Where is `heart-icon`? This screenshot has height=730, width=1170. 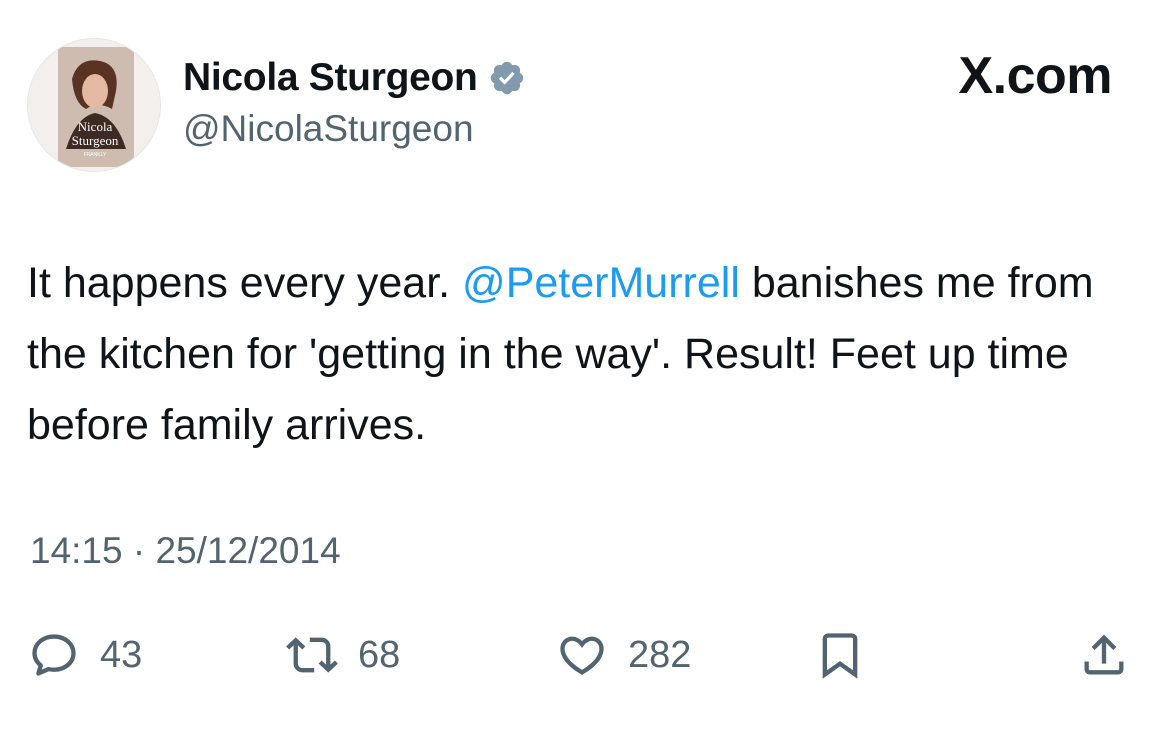
heart-icon is located at coordinates (582, 655).